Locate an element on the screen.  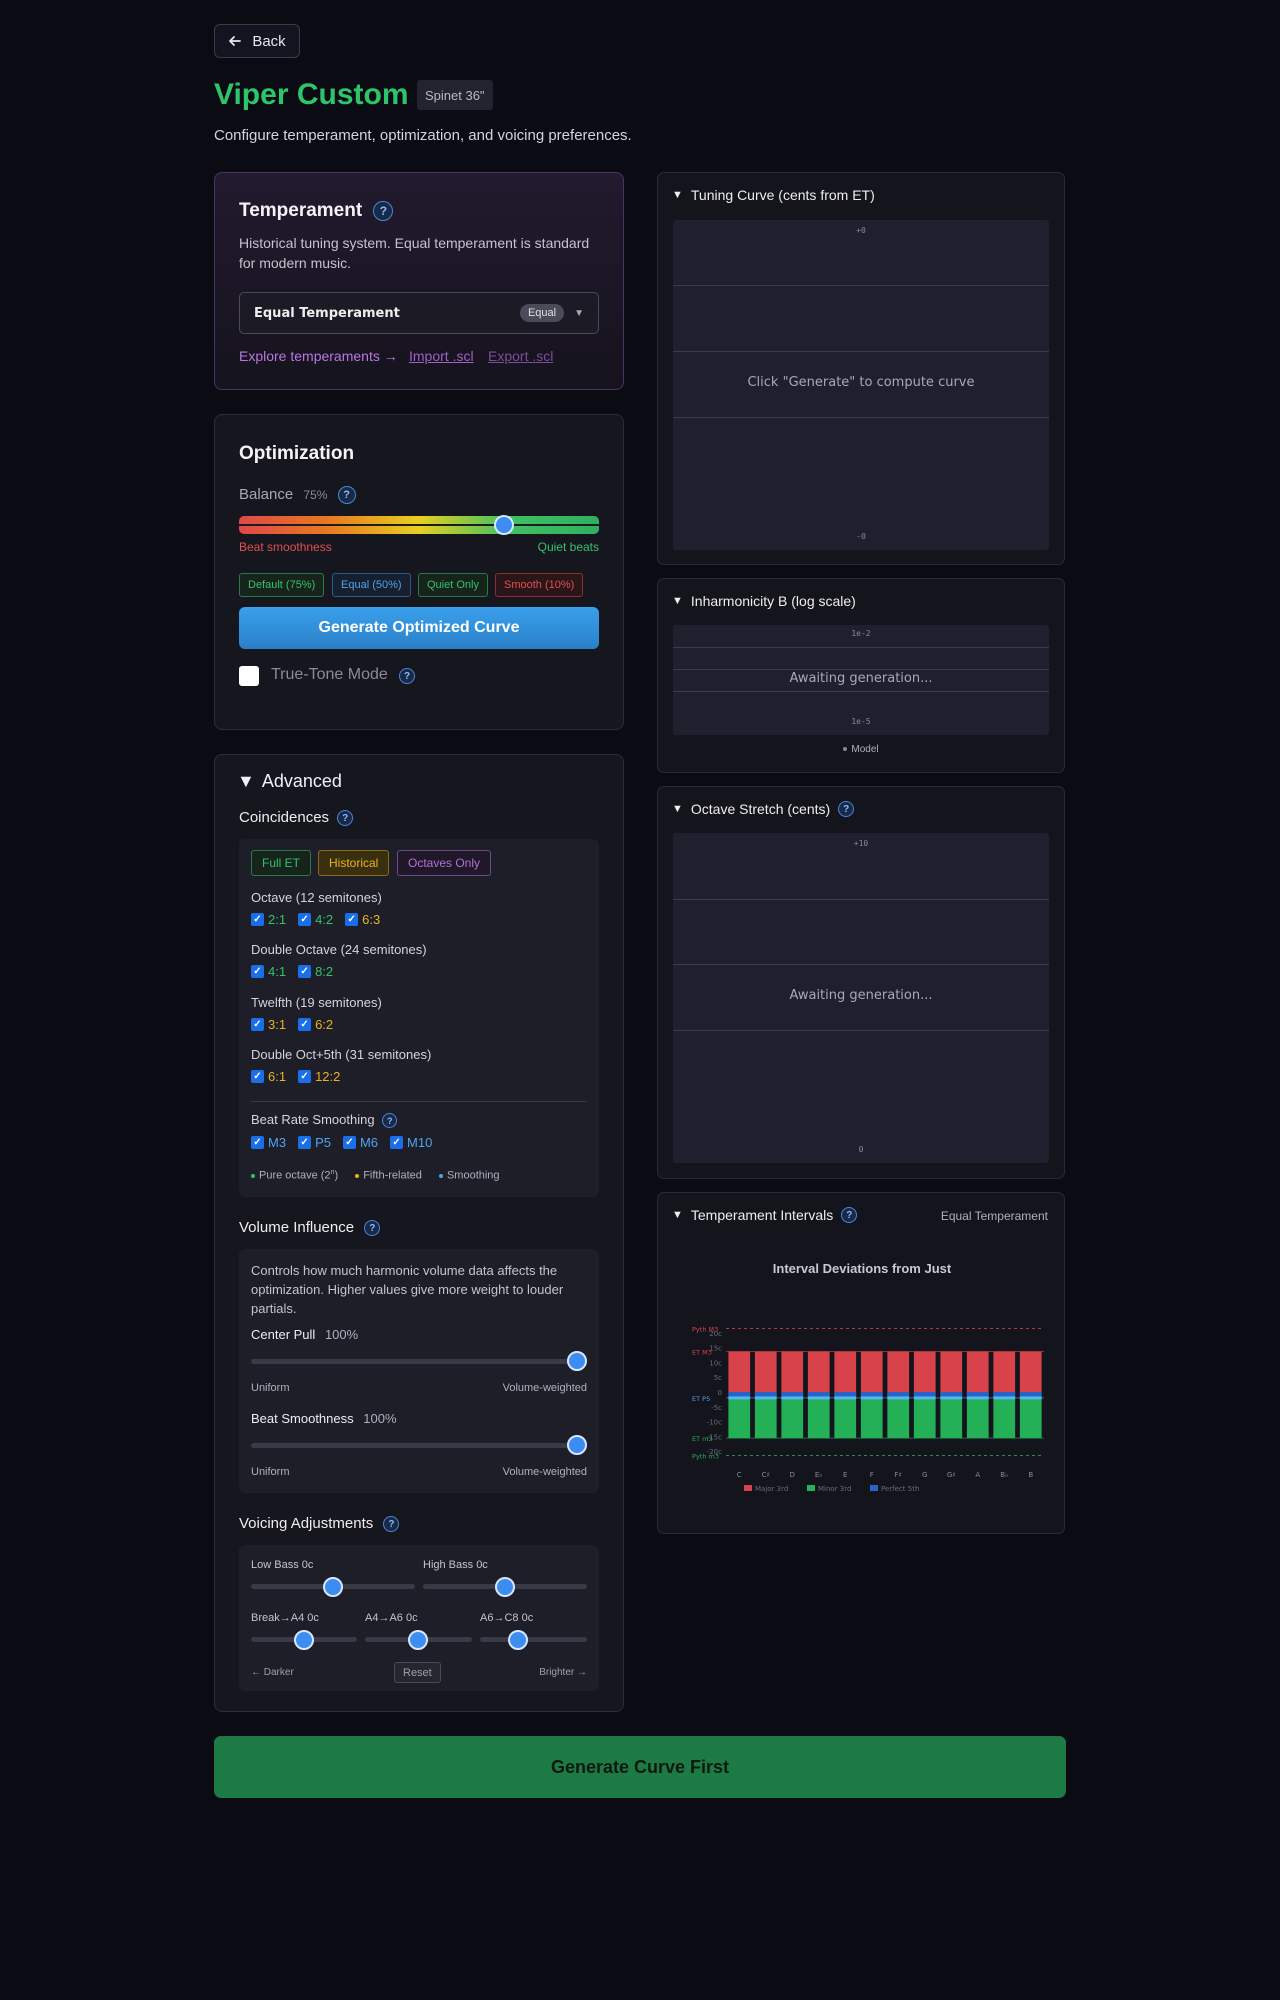
low-bass-slider-thumb is located at coordinates (333, 1587).